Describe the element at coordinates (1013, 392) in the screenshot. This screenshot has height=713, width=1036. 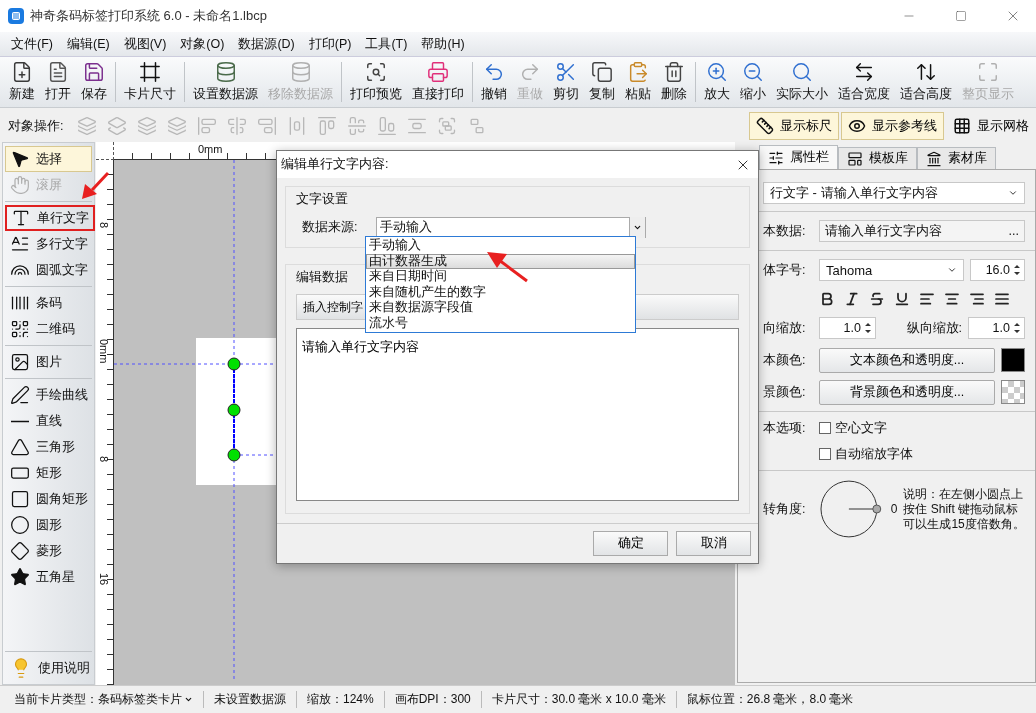
I see `transparent-swatch` at that location.